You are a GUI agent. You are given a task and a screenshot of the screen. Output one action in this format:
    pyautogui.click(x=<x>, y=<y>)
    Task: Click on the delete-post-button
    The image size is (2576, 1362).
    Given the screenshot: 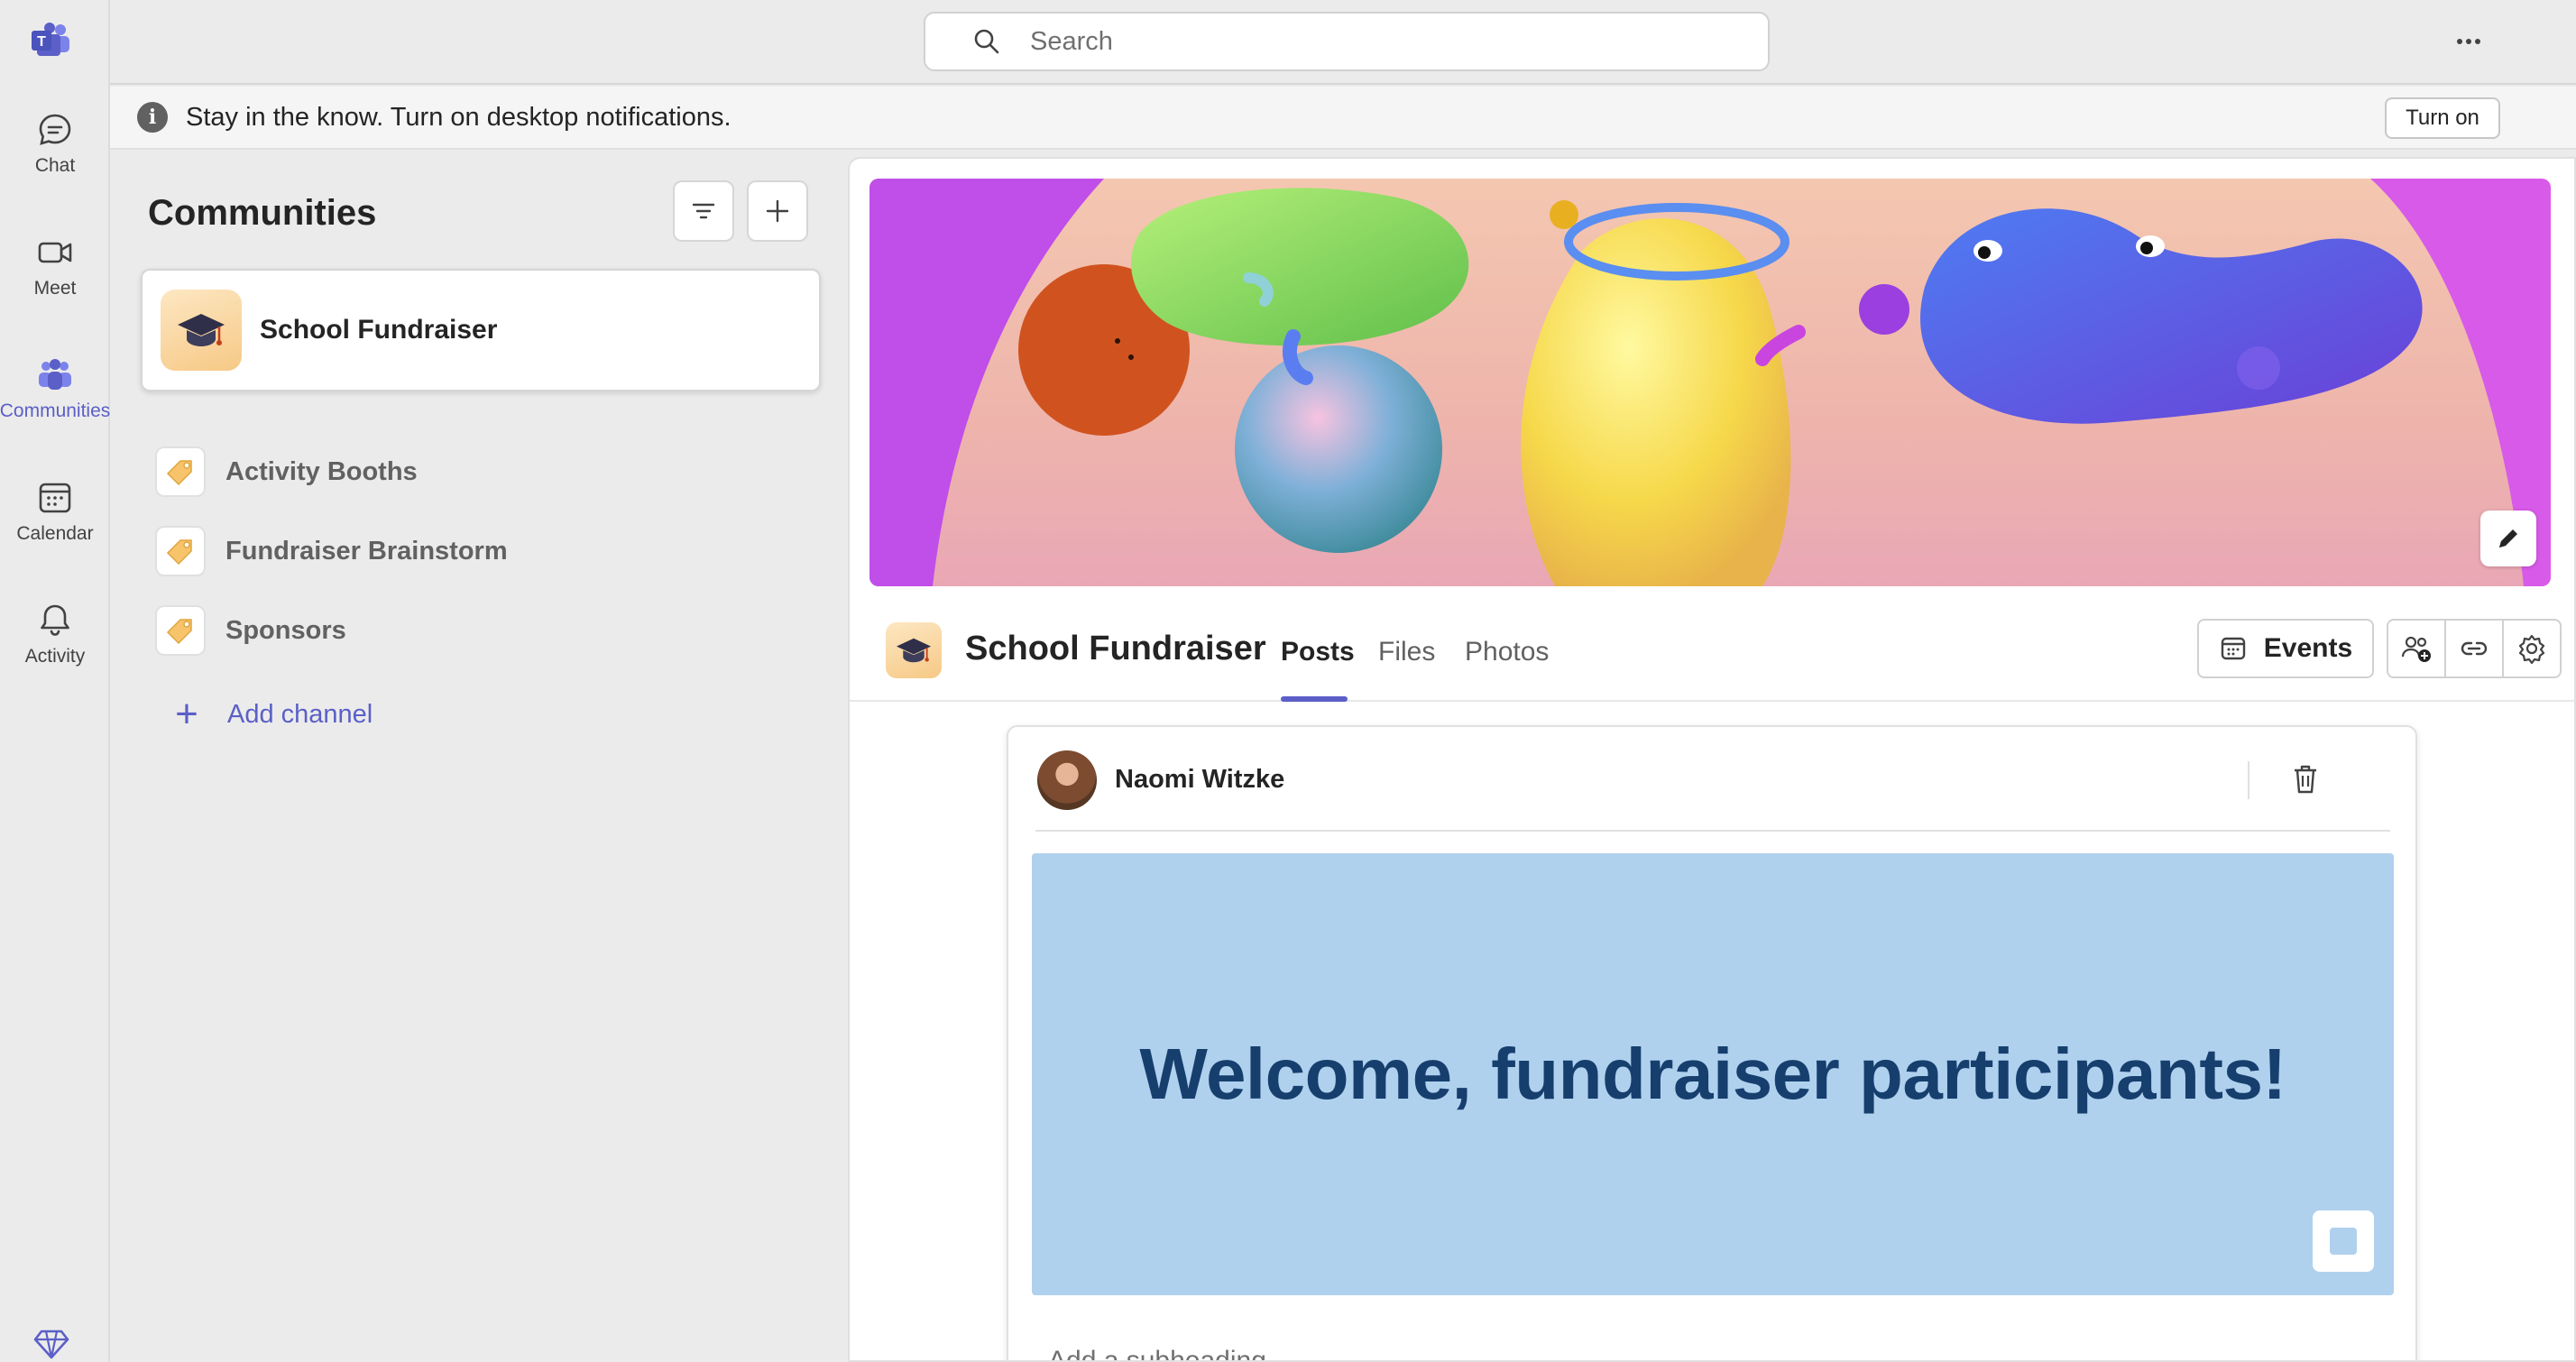 What is the action you would take?
    pyautogui.click(x=2305, y=779)
    